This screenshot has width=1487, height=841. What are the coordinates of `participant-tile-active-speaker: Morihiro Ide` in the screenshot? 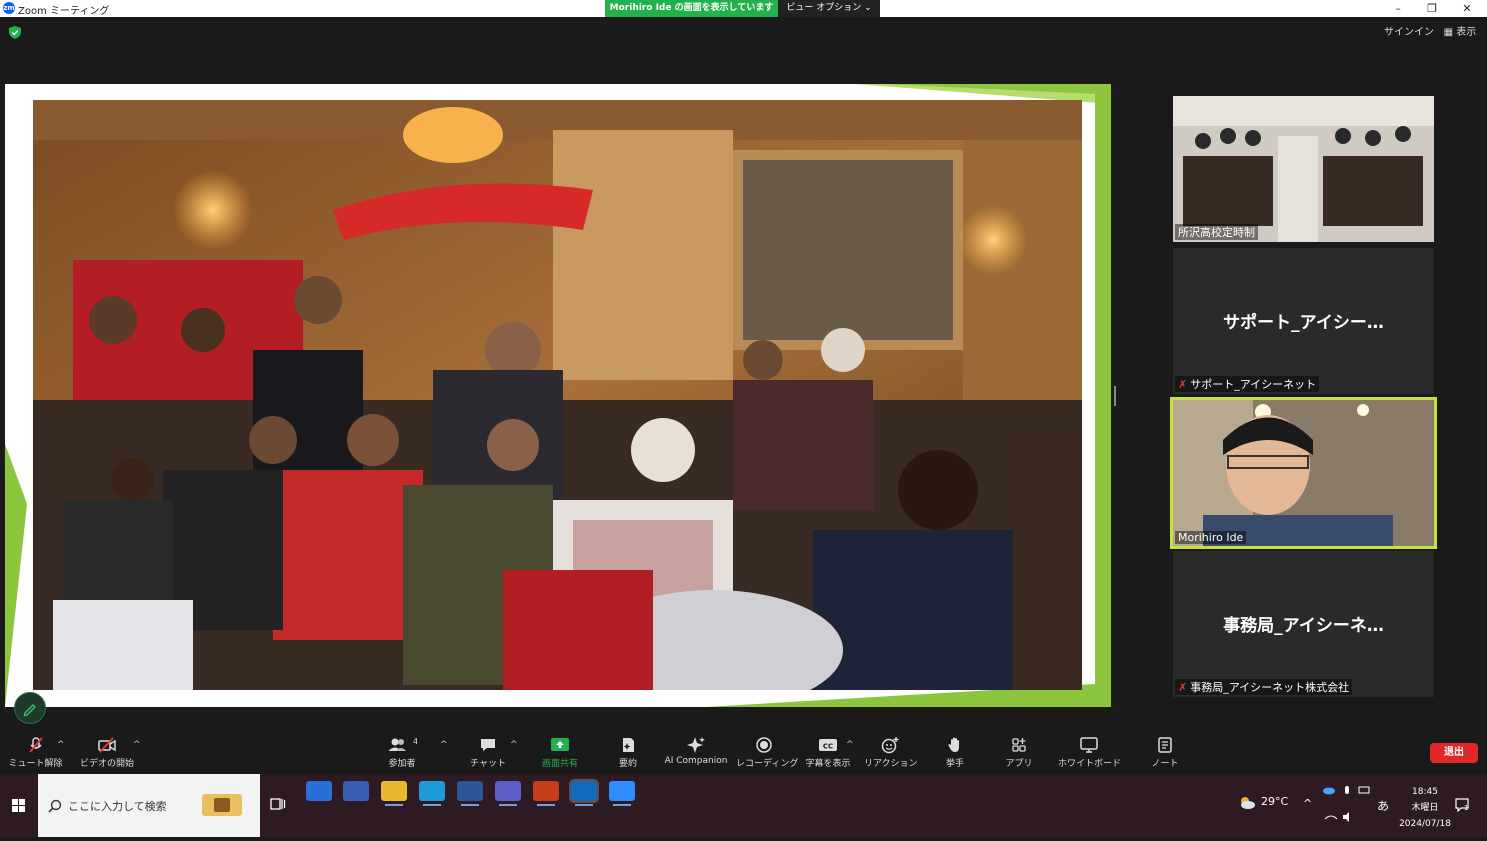 It's located at (1303, 473).